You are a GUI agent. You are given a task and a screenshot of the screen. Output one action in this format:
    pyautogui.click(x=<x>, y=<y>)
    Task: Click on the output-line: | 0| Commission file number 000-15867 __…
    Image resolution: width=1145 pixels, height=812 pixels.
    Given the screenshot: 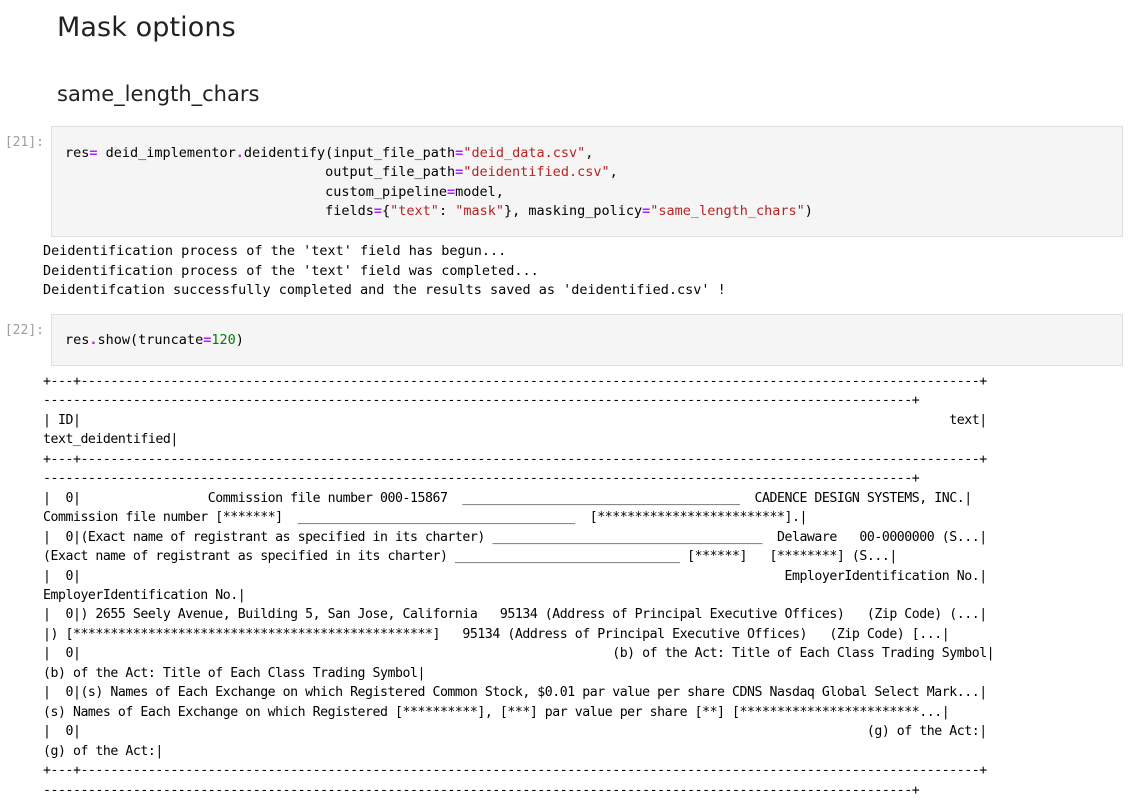 What is the action you would take?
    pyautogui.click(x=507, y=498)
    